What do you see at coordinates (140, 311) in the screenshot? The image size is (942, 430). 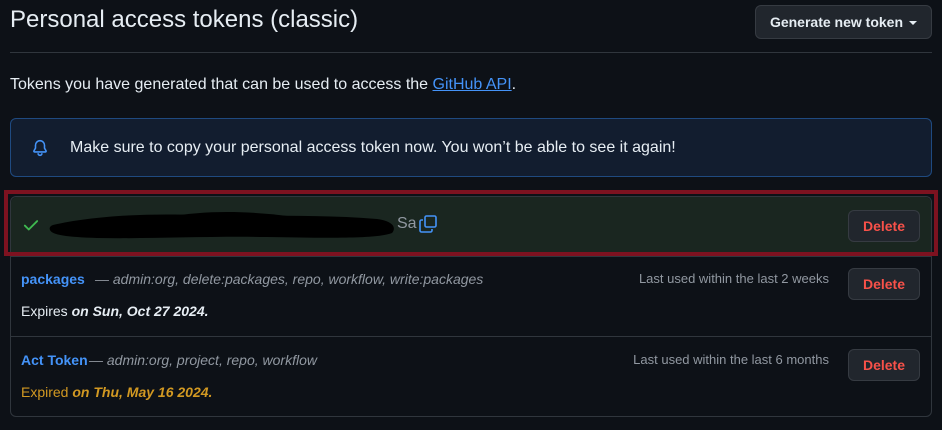 I see `token-expiry-date: on Sun, Oct 27 2024.` at bounding box center [140, 311].